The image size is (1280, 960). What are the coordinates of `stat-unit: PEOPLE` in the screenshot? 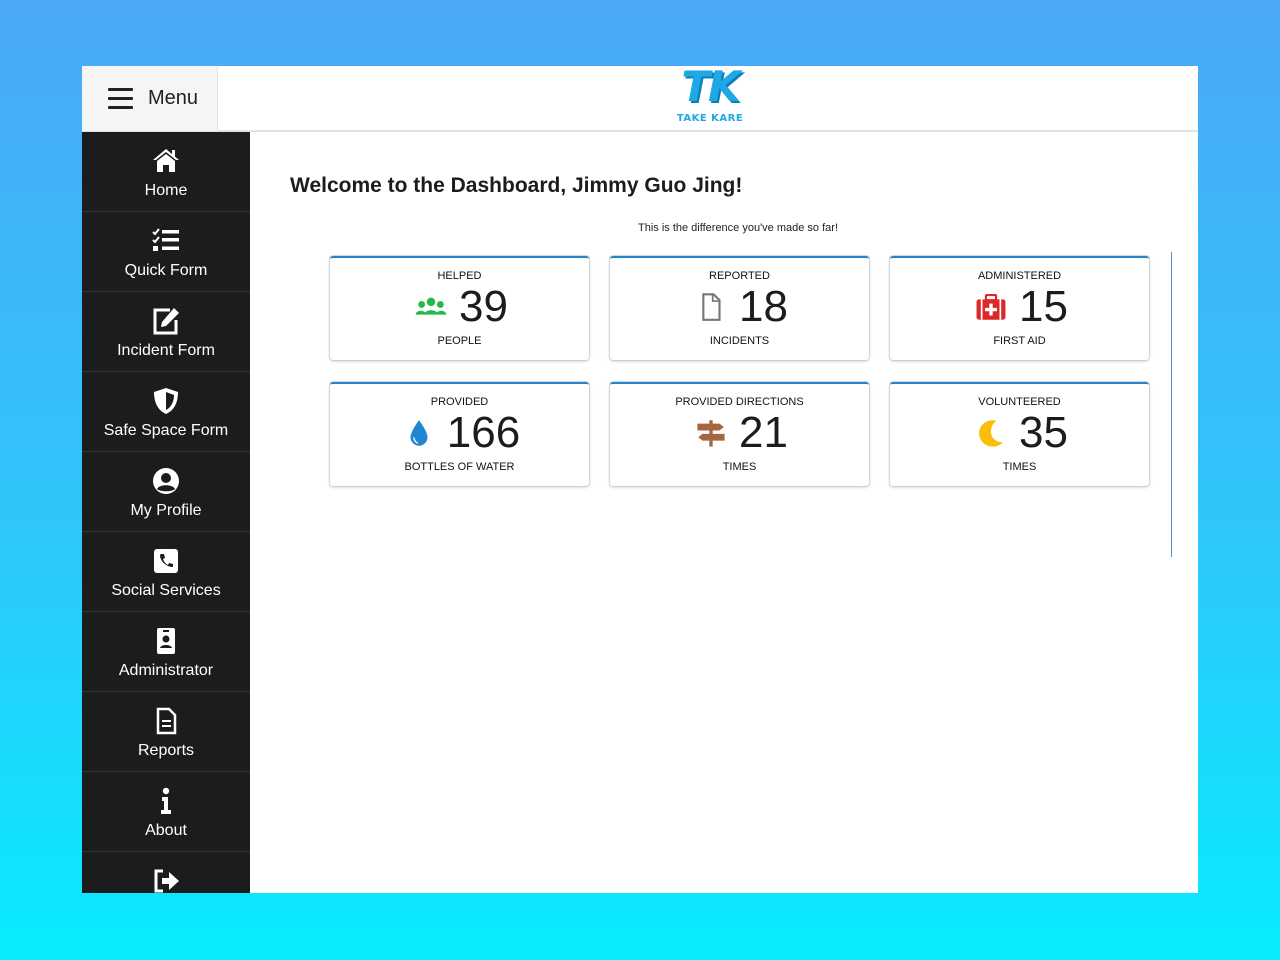 It's located at (459, 341).